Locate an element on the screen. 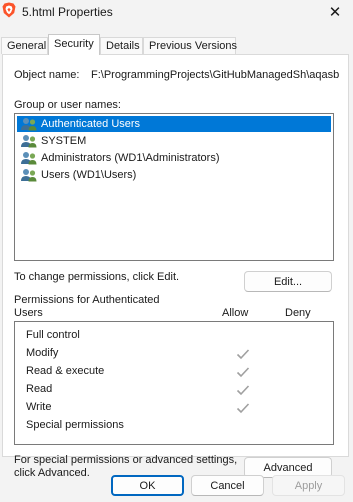 The height and width of the screenshot is (502, 353). brave-browser-icon is located at coordinates (9, 10).